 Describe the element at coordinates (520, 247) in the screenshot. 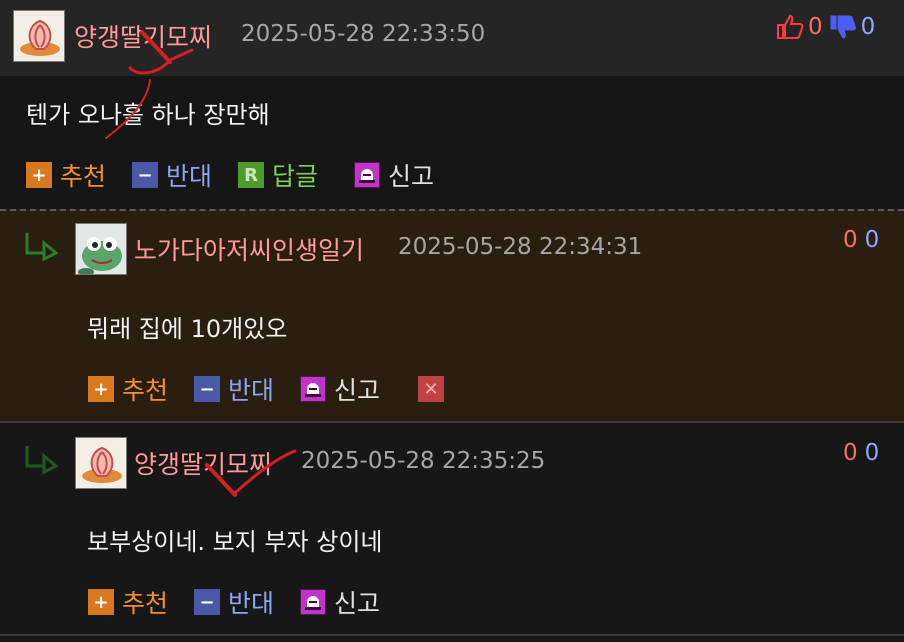

I see `comment-datetime: 2025-05-28 22:34:31` at that location.